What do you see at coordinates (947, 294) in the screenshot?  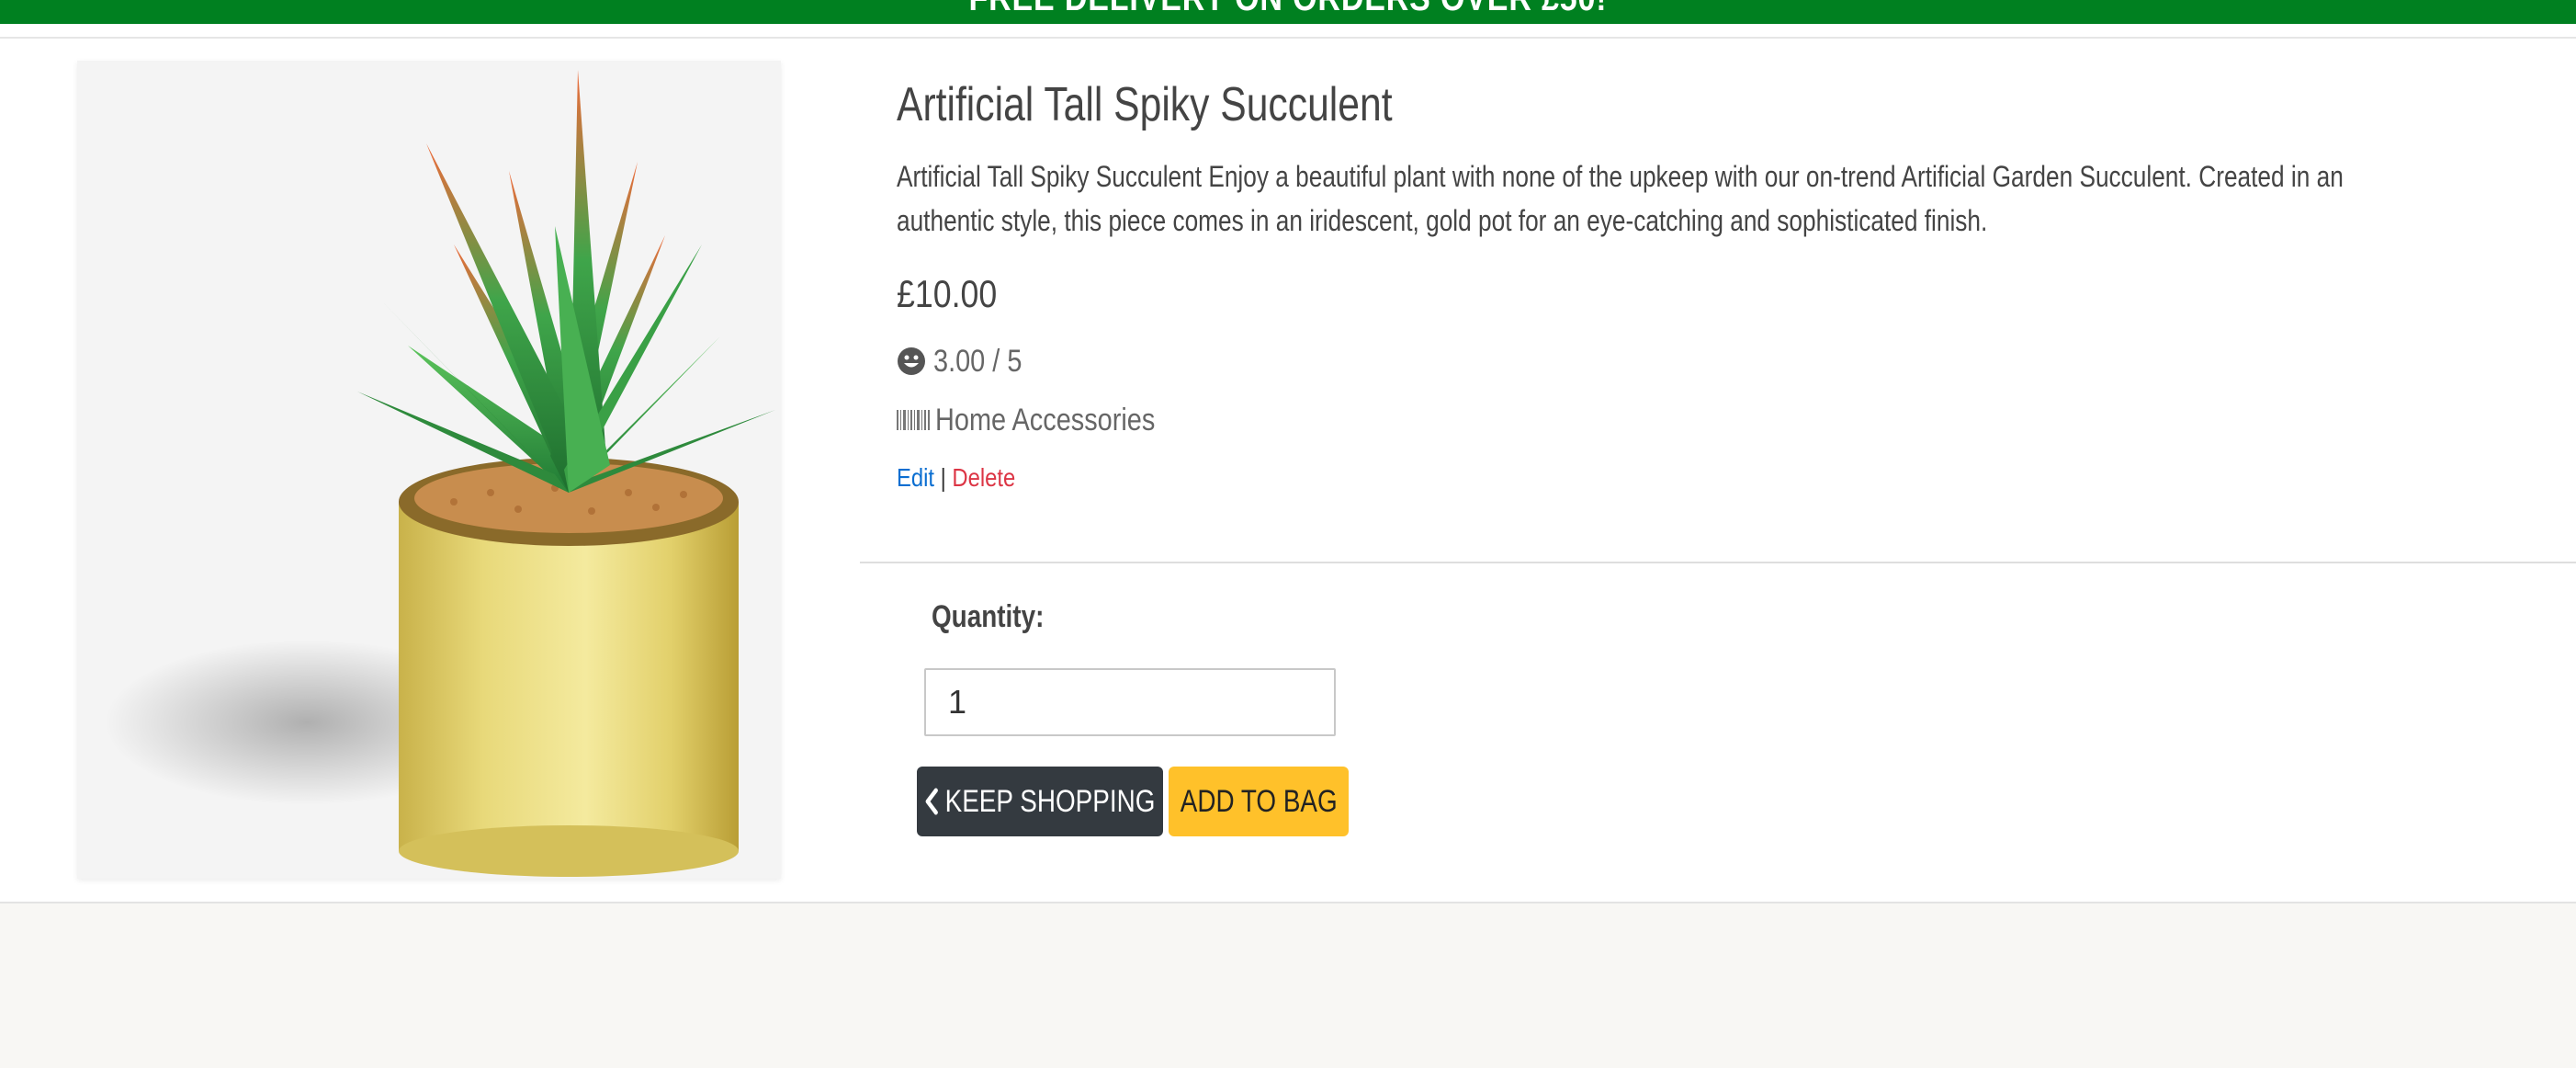 I see `product-price: £10.00` at bounding box center [947, 294].